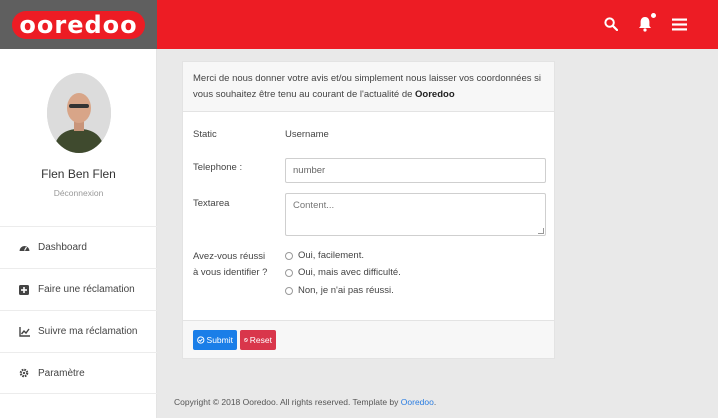  What do you see at coordinates (24, 373) in the screenshot?
I see `gear-icon` at bounding box center [24, 373].